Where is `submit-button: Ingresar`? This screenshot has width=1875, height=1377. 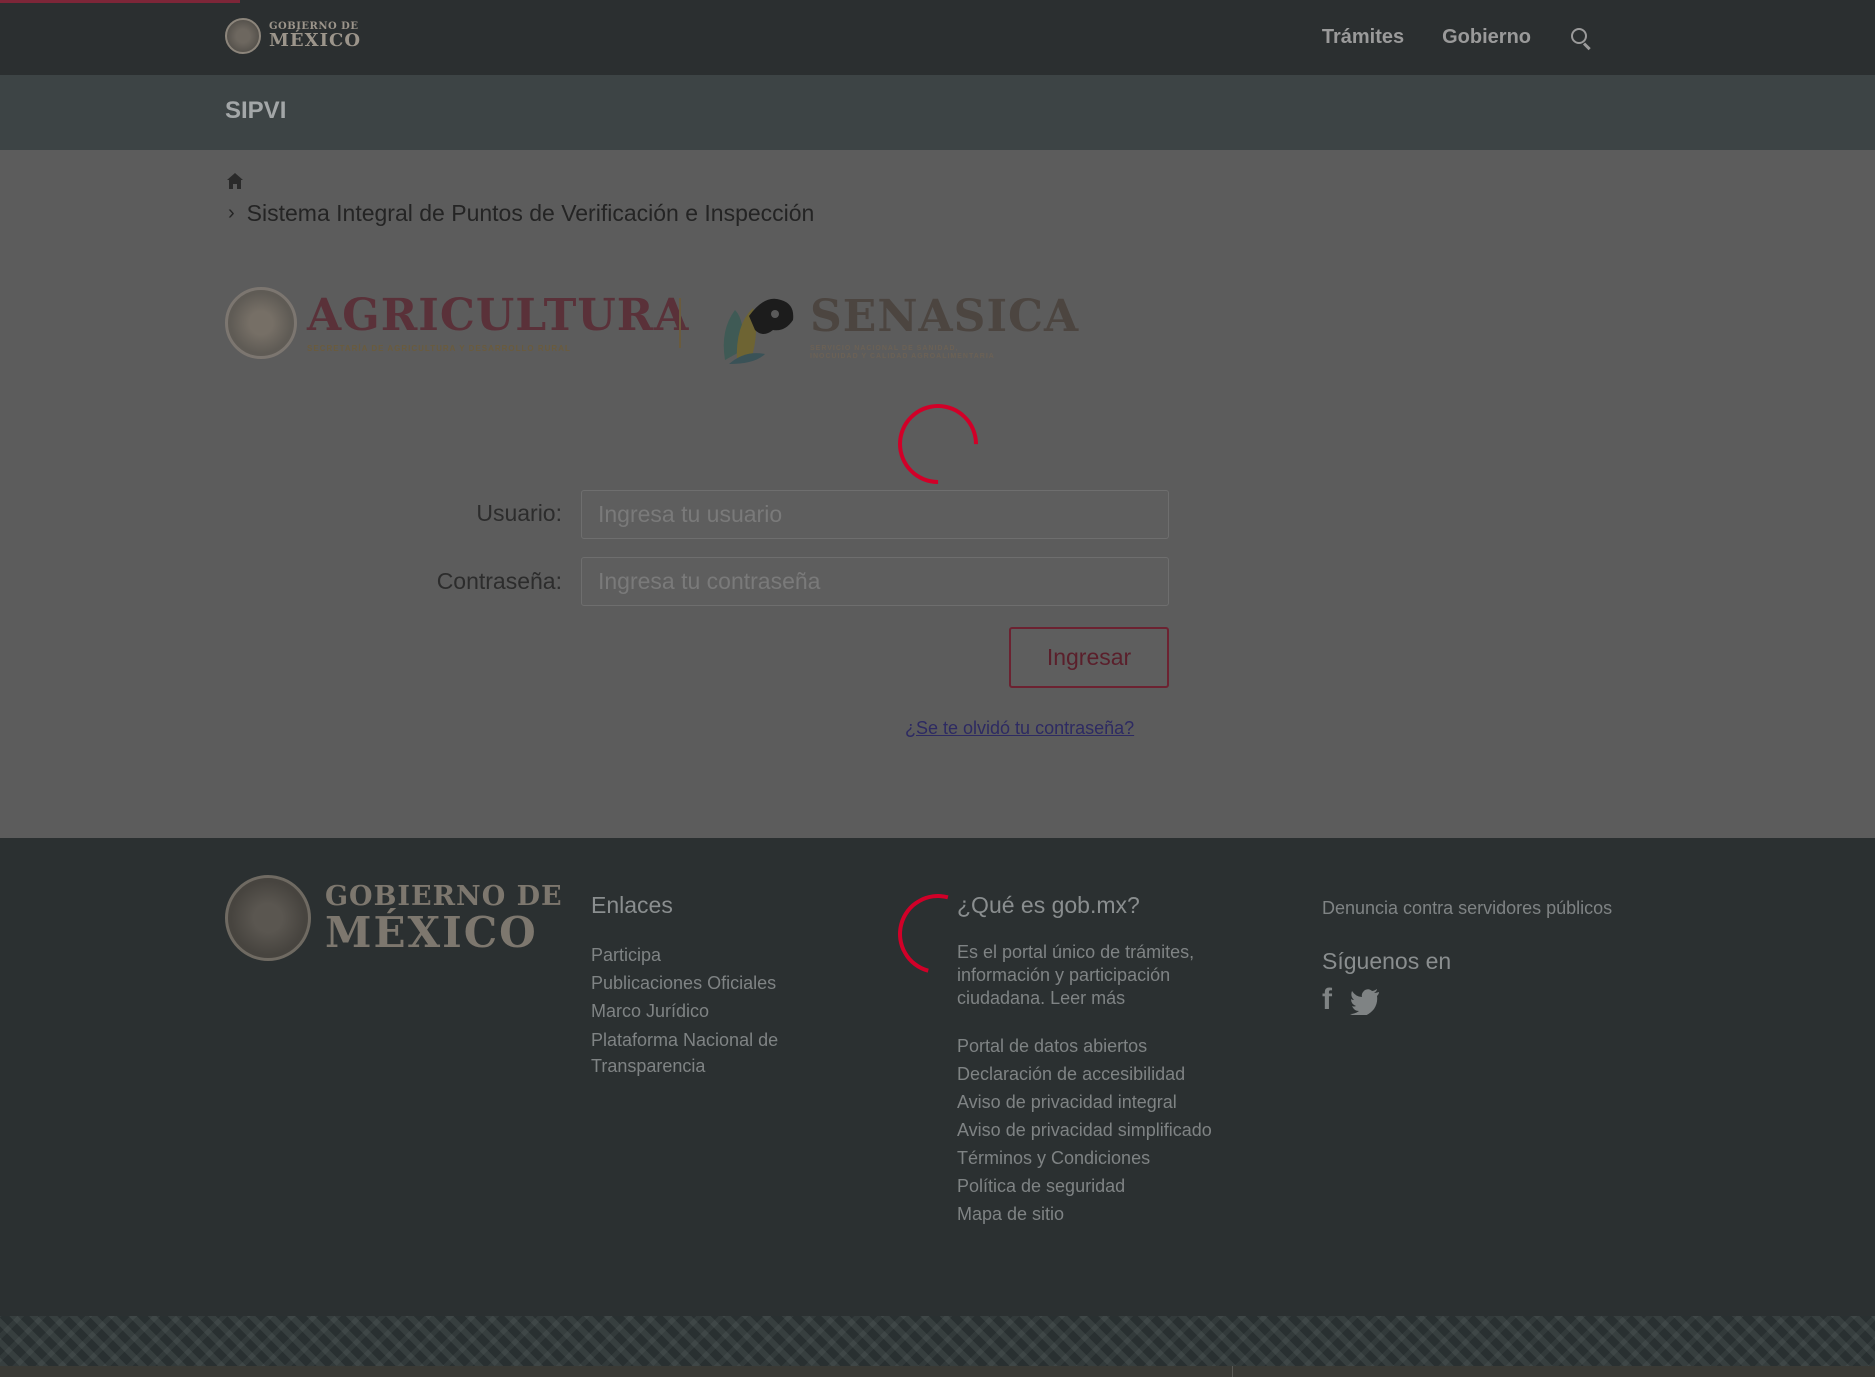
submit-button: Ingresar is located at coordinates (1089, 657).